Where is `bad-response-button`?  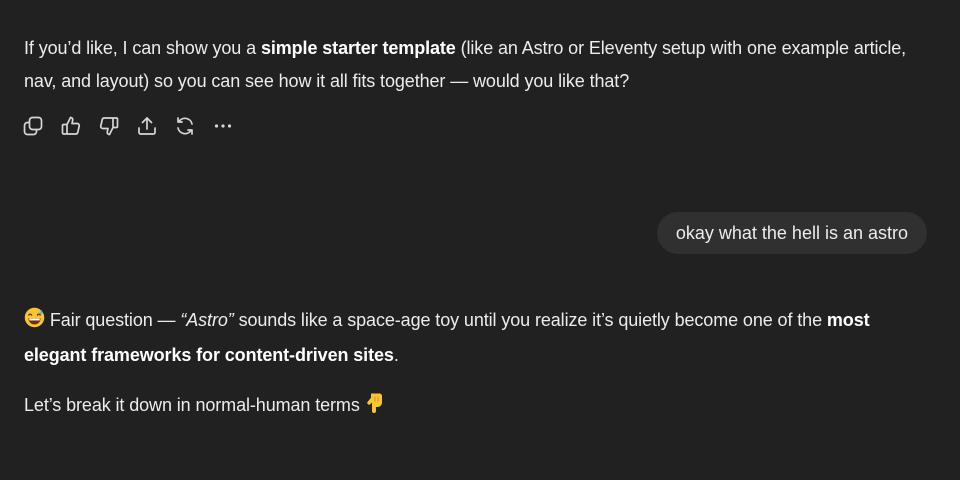 bad-response-button is located at coordinates (117, 126).